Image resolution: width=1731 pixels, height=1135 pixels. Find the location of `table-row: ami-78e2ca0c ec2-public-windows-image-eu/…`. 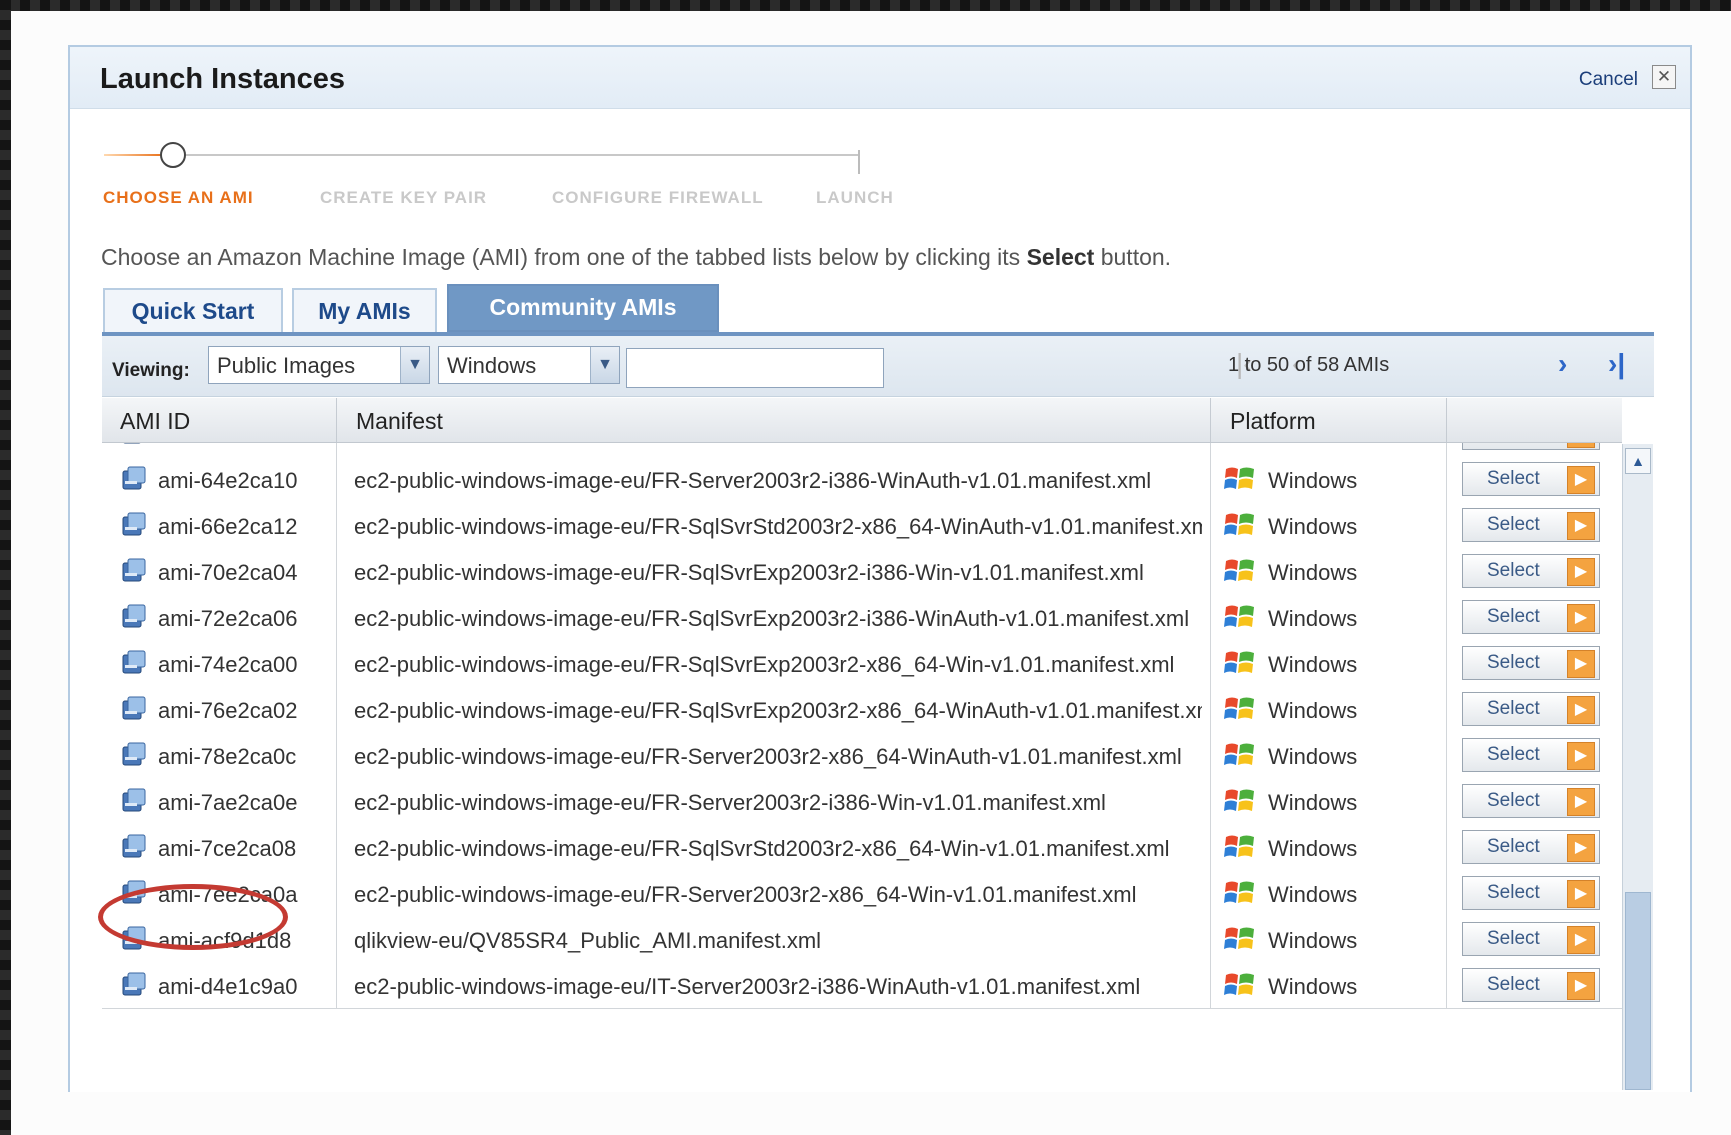

table-row: ami-78e2ca0c ec2-public-windows-image-eu/… is located at coordinates (862, 755).